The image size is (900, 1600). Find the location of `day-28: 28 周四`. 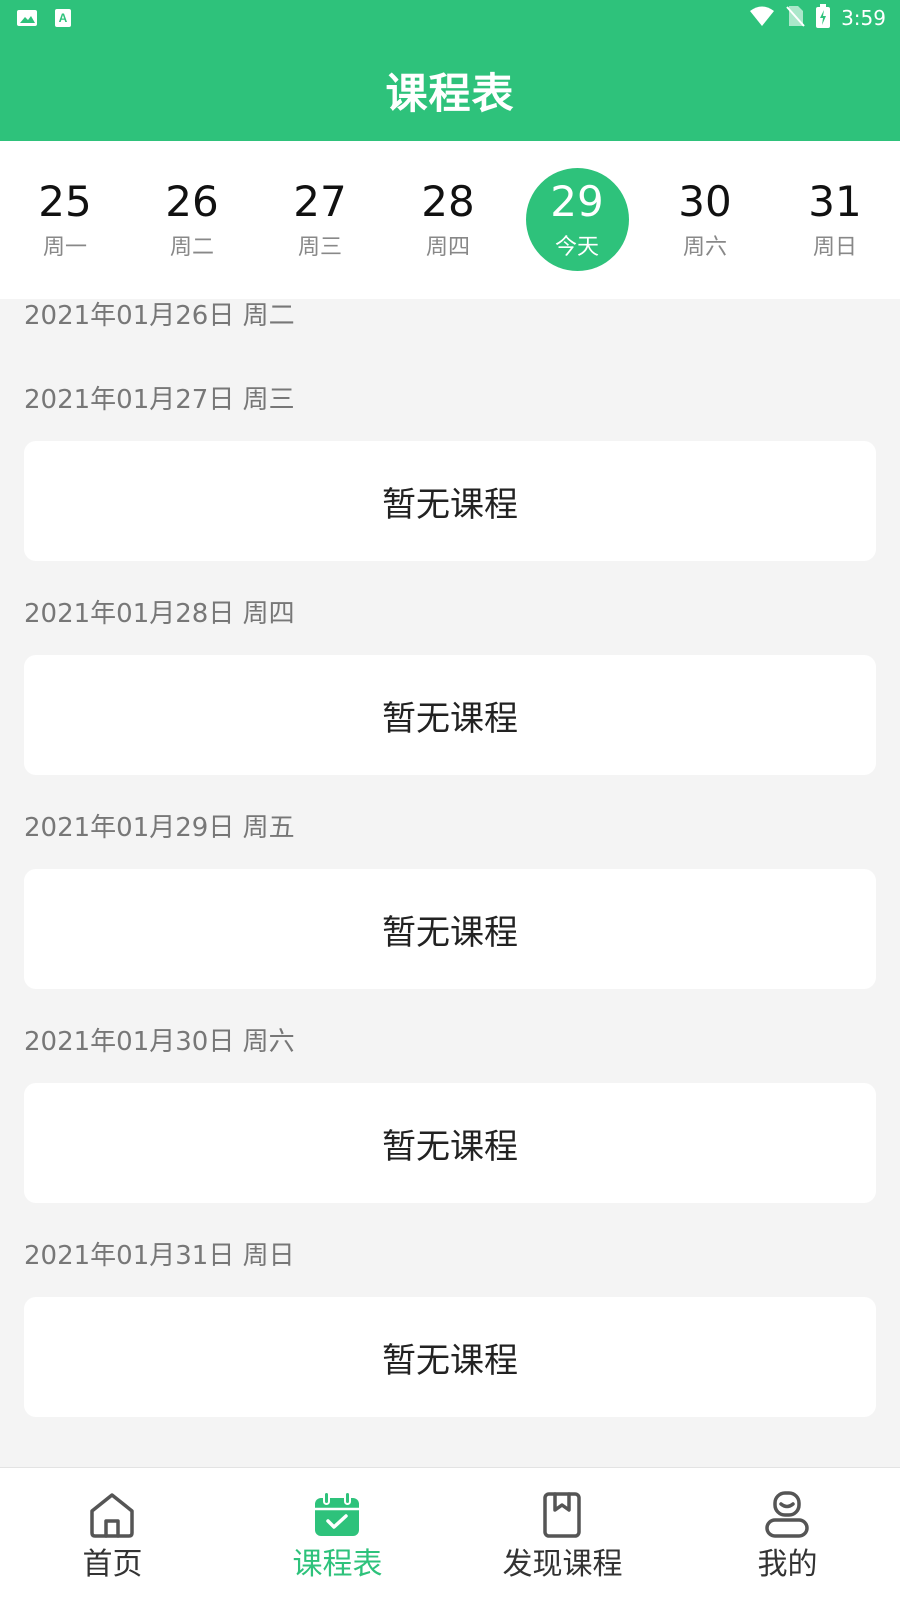

day-28: 28 周四 is located at coordinates (448, 220).